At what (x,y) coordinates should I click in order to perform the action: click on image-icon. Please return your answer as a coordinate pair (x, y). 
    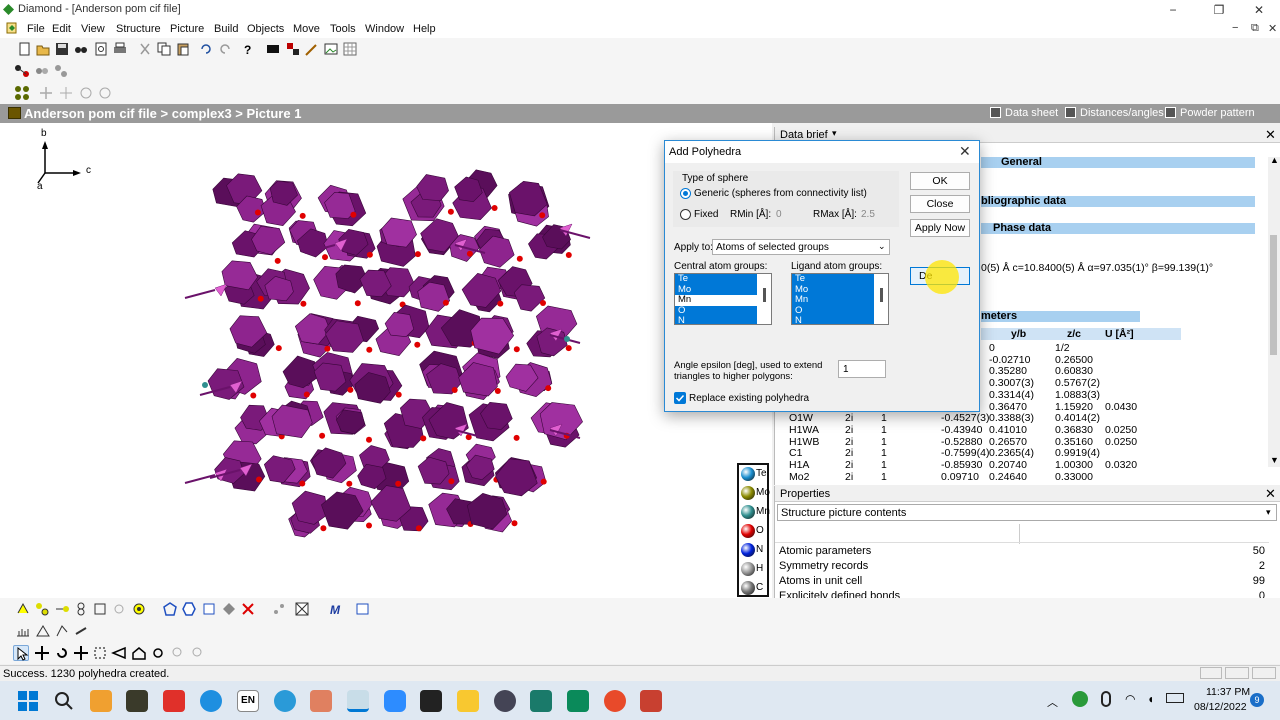
    Looking at the image, I should click on (331, 49).